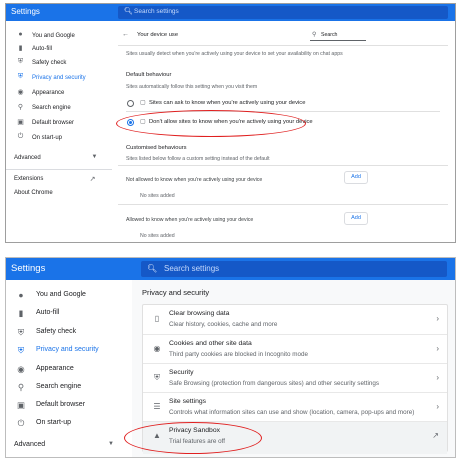 The width and height of the screenshot is (460, 462). I want to click on annotation-ellipse, so click(193, 438).